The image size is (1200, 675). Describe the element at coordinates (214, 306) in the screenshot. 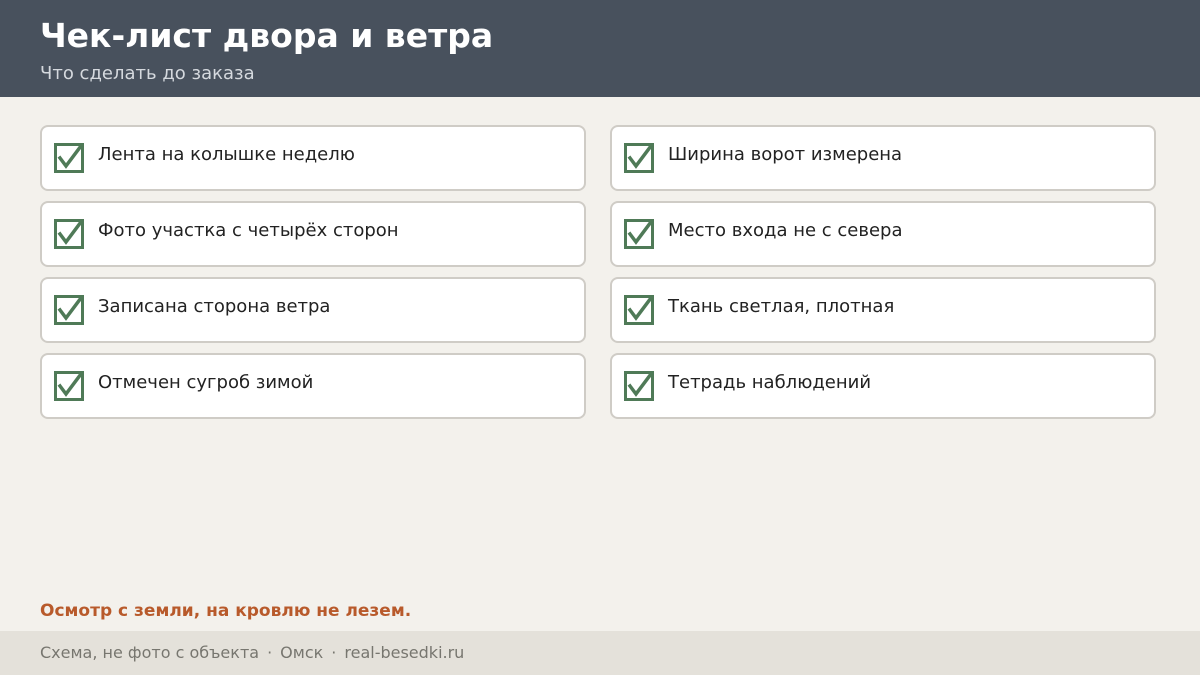

I see `checklist-item-label: Записана сторона ветра` at that location.